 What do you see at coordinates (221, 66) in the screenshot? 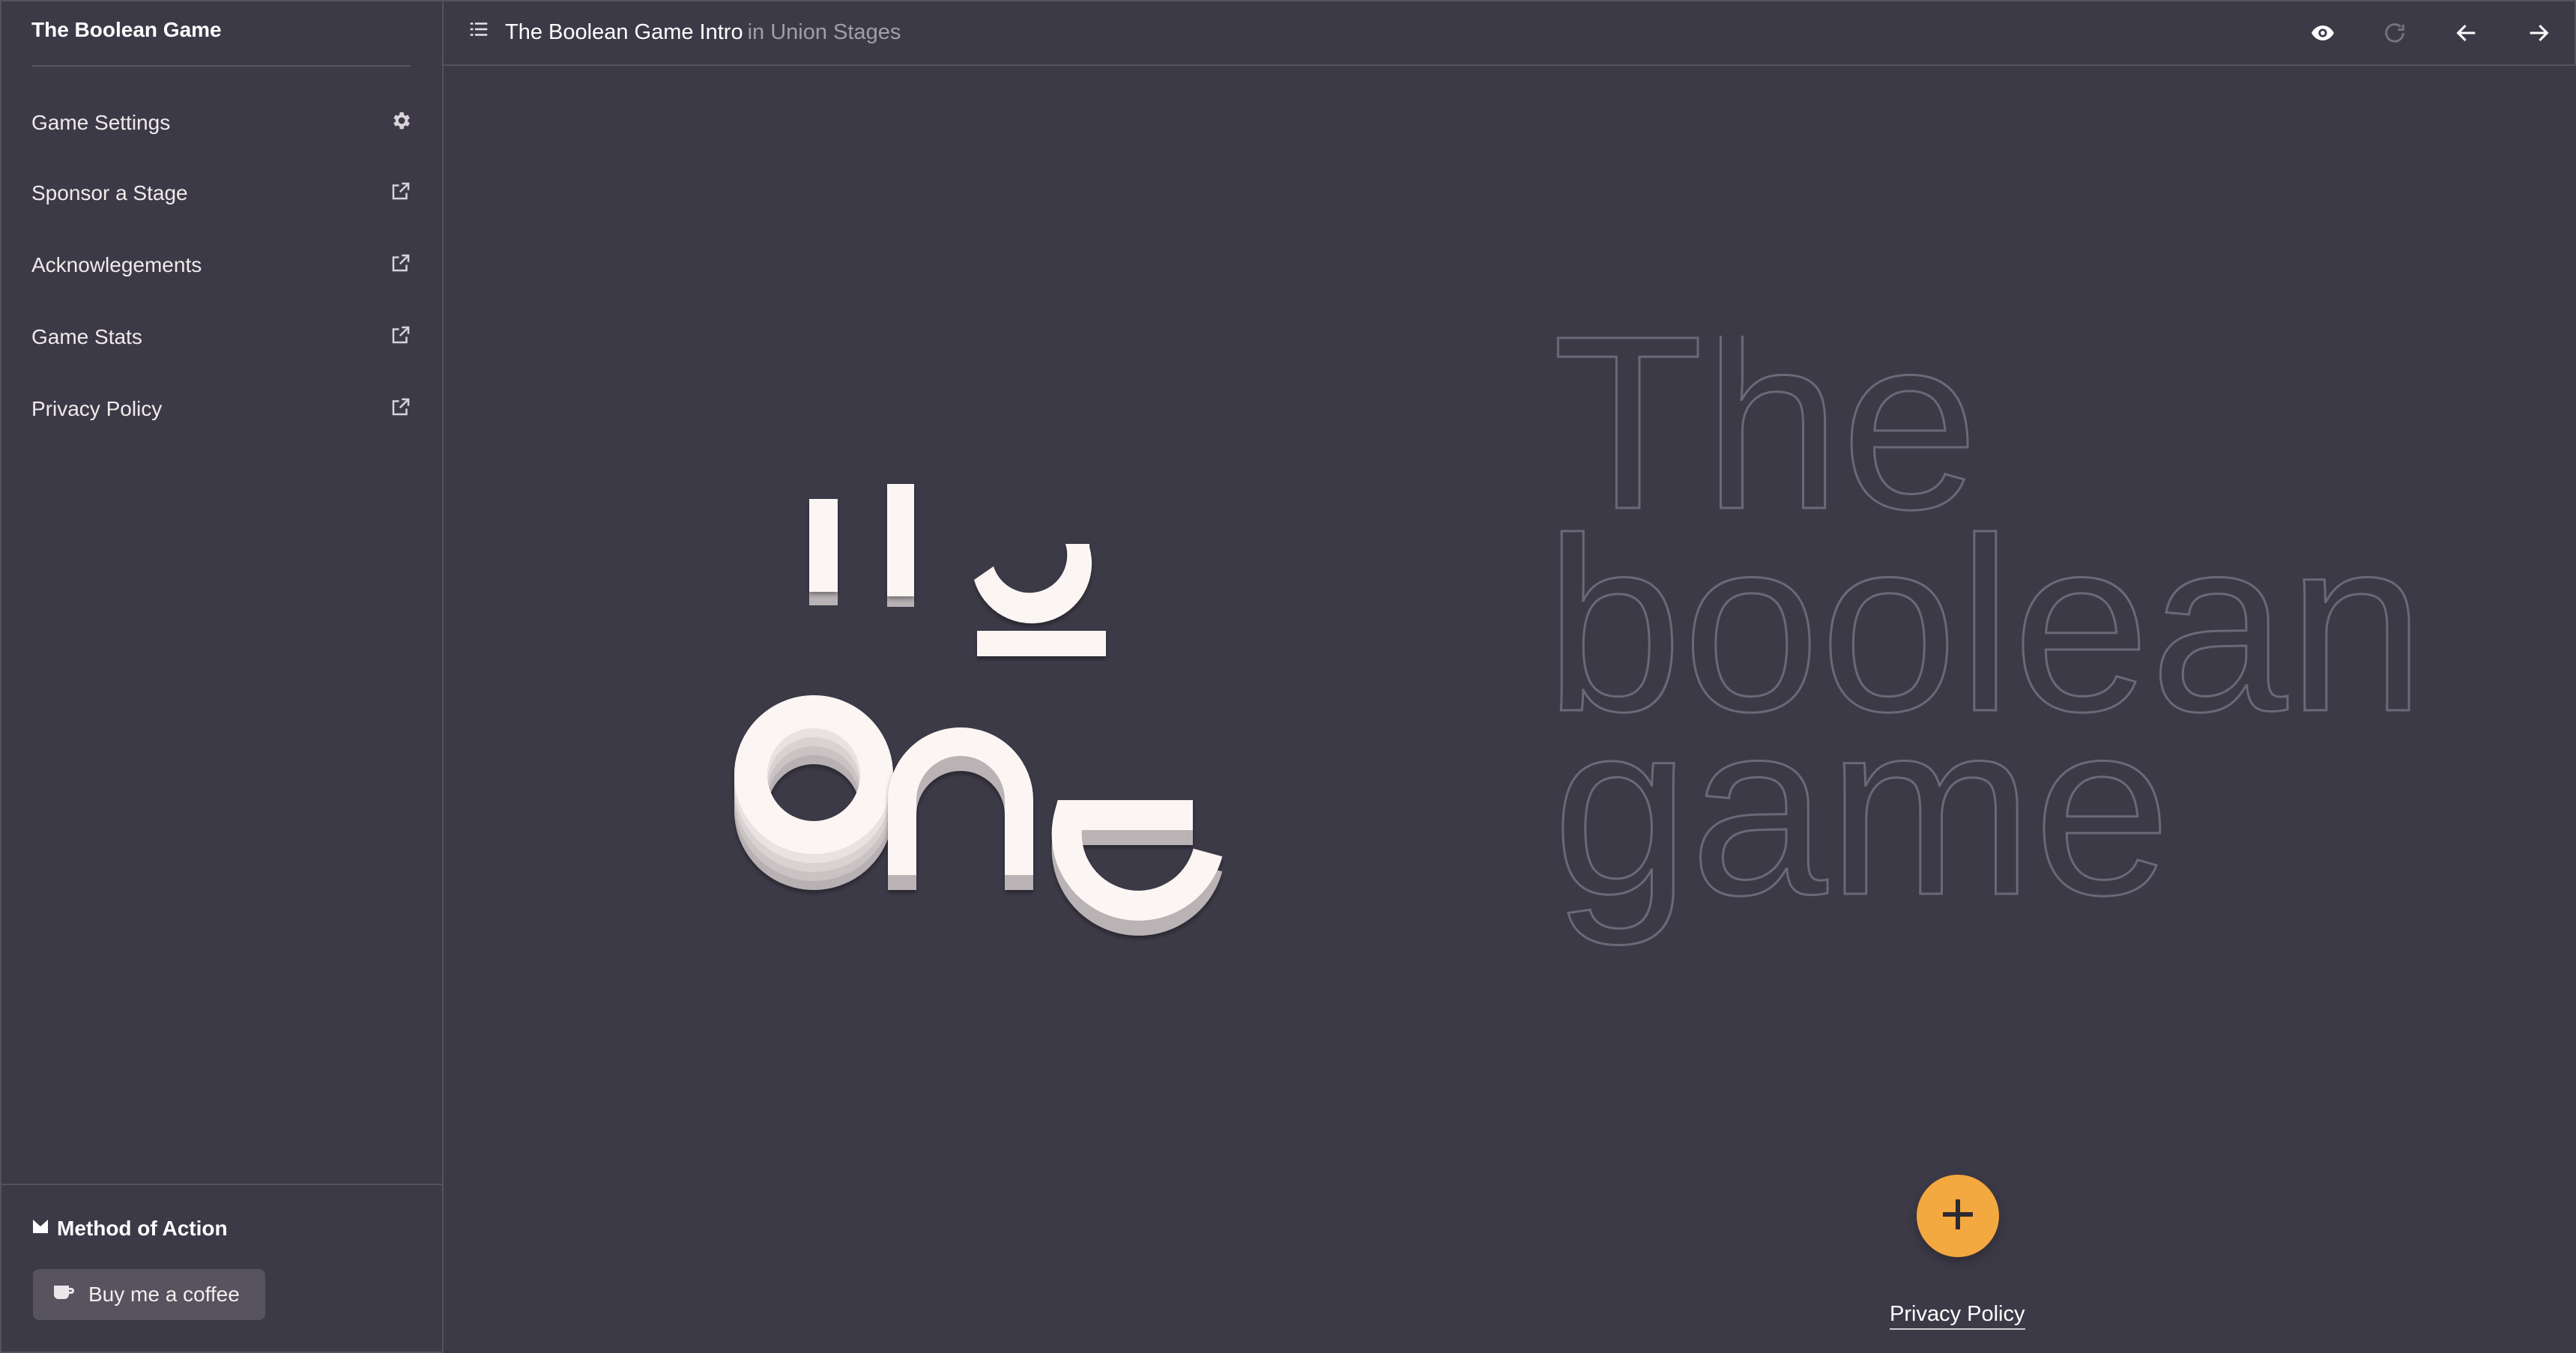
I see `sidebar-divider` at bounding box center [221, 66].